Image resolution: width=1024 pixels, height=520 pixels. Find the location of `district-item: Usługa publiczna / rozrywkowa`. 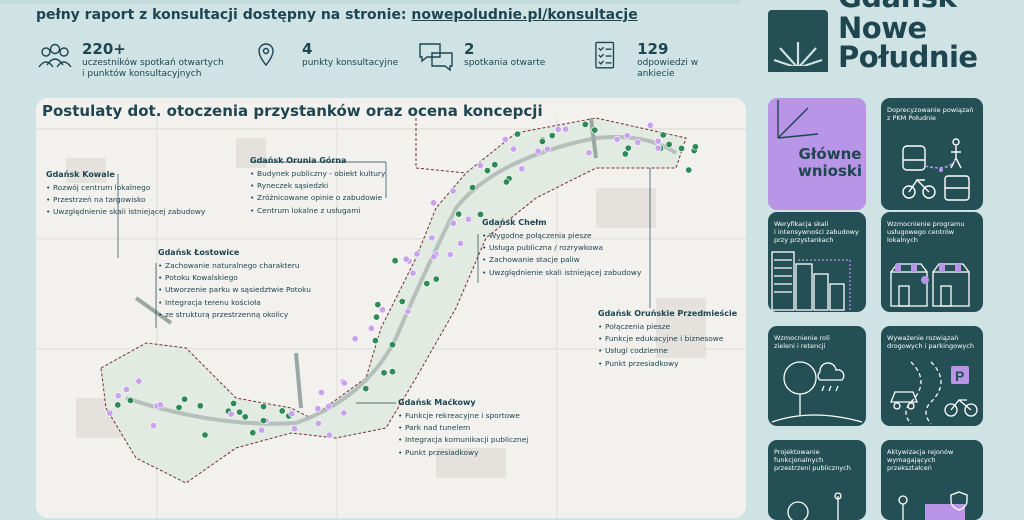

district-item: Usługa publiczna / rozrywkowa is located at coordinates (561, 248).